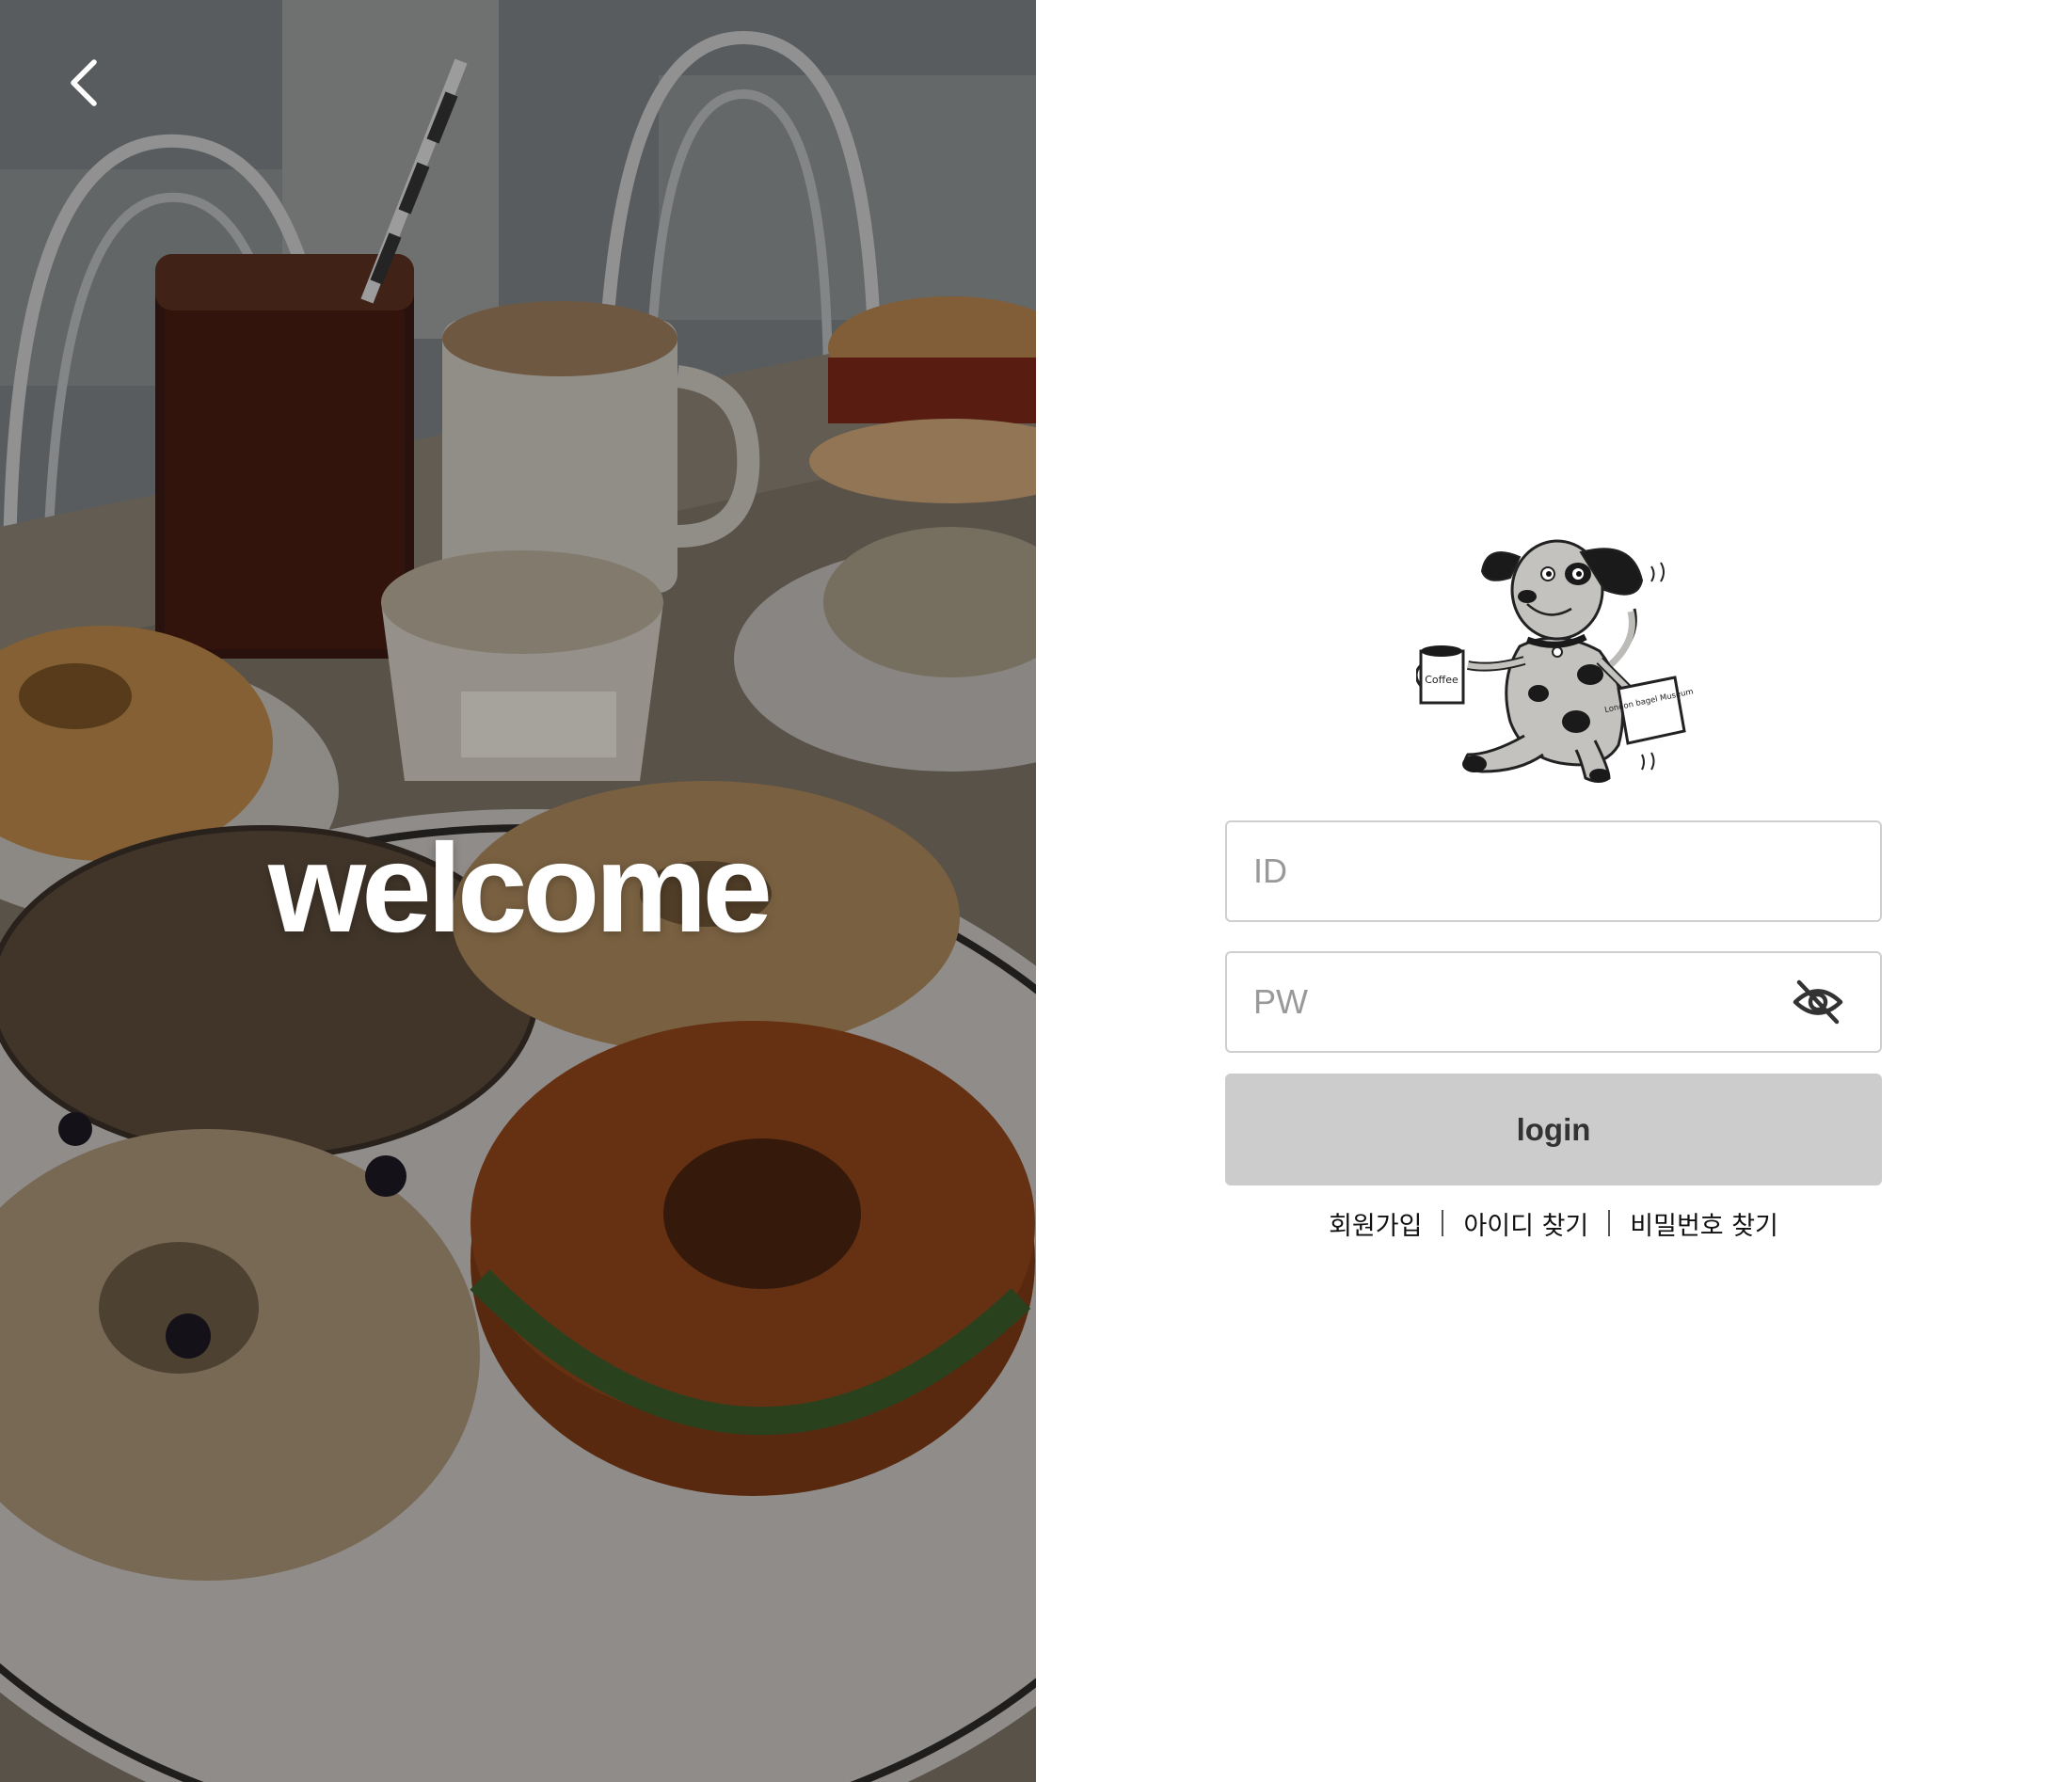  I want to click on password-visibility-toggle, so click(1818, 1002).